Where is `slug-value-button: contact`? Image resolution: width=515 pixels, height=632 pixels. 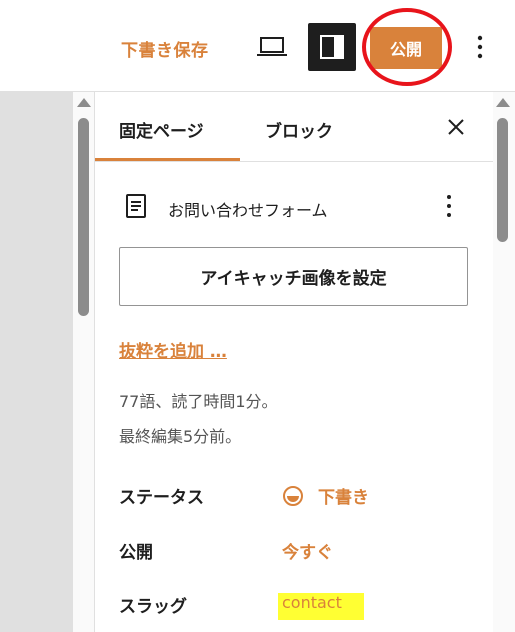 slug-value-button: contact is located at coordinates (321, 606).